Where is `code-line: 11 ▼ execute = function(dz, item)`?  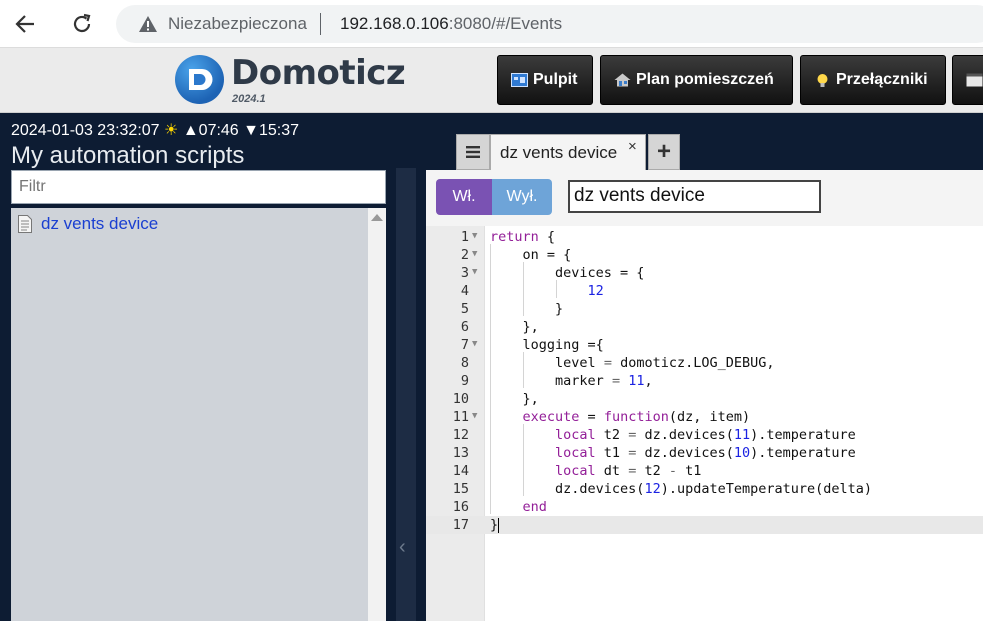
code-line: 11 ▼ execute = function(dz, item) is located at coordinates (704, 417).